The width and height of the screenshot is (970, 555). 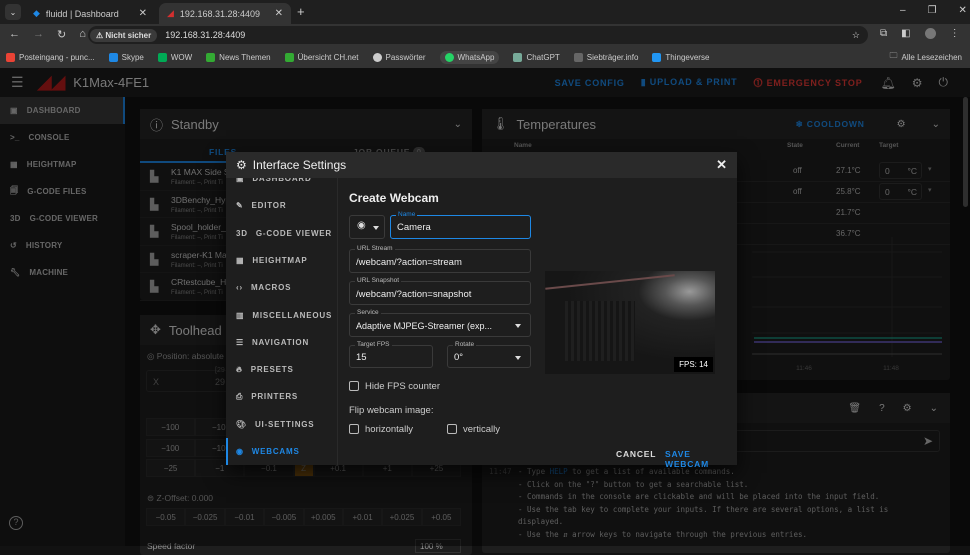 I want to click on settings-nav-editor: ✎ EDITOR, so click(x=281, y=205).